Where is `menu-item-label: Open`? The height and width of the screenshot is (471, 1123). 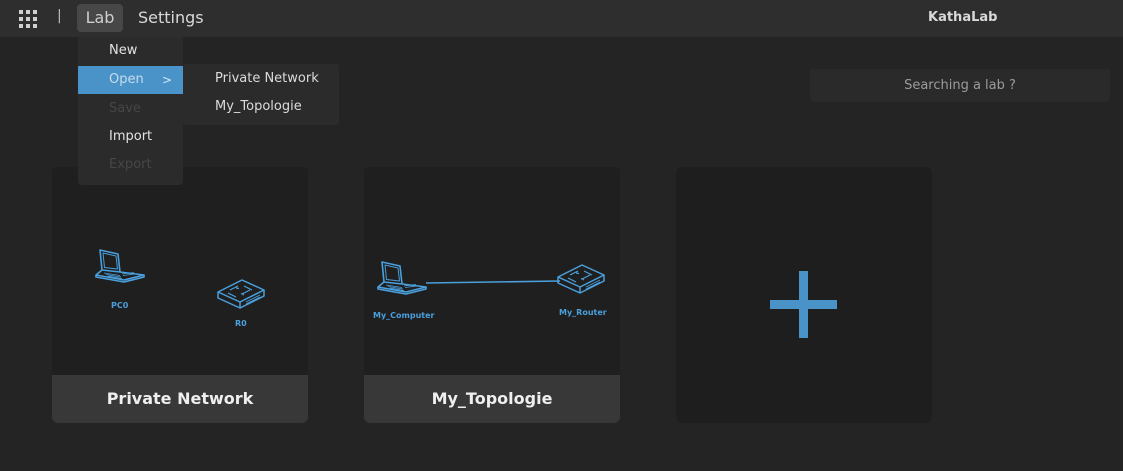 menu-item-label: Open is located at coordinates (126, 79).